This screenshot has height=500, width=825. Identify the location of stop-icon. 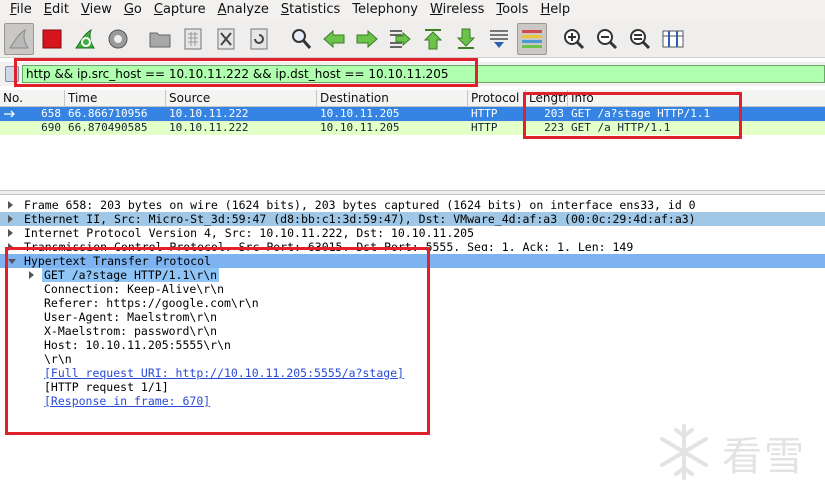
(52, 38).